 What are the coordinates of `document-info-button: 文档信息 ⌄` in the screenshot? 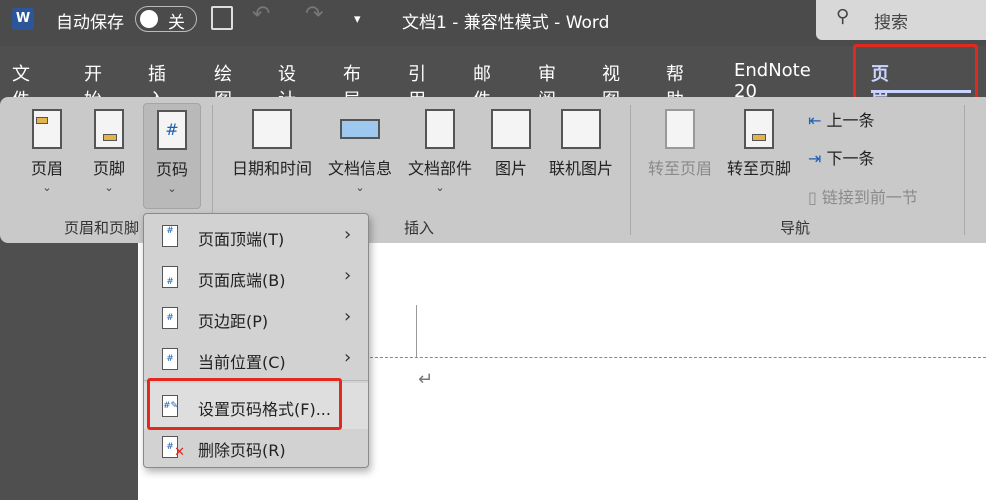 It's located at (360, 151).